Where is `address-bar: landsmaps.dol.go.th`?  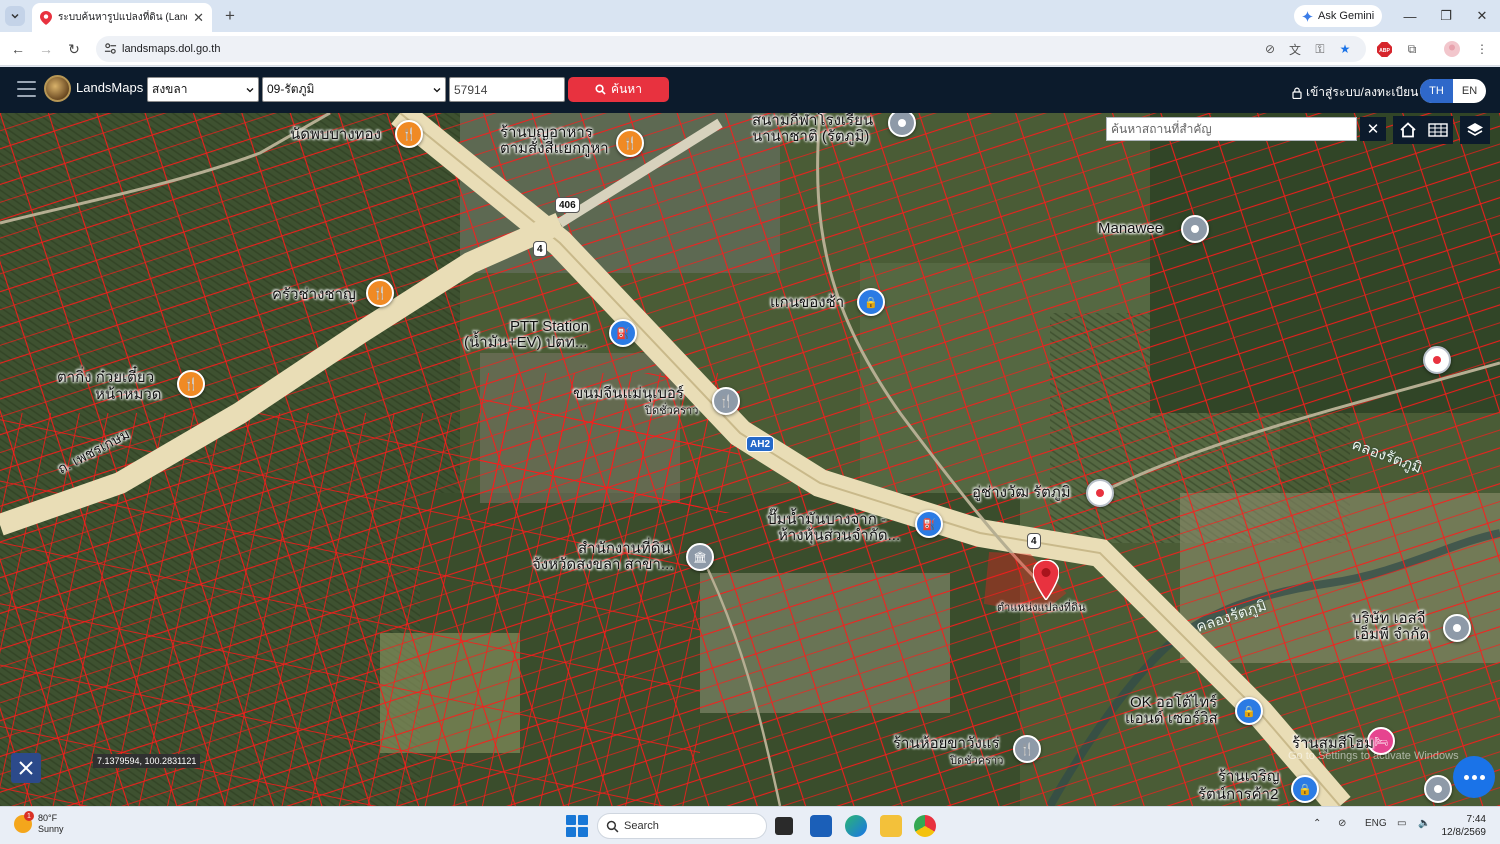 address-bar: landsmaps.dol.go.th is located at coordinates (731, 49).